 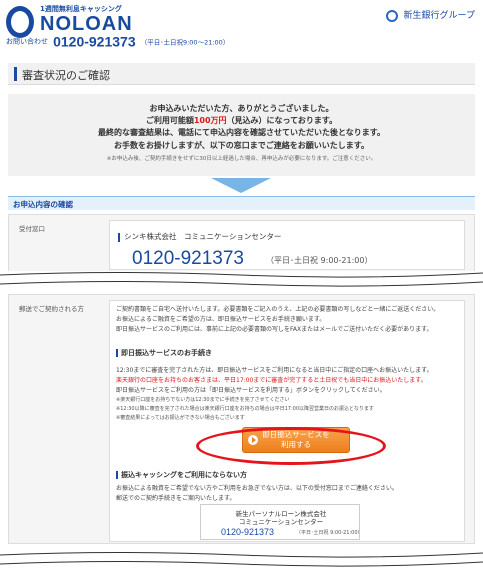 I want to click on page-title: 審査状況のご確認, so click(x=66, y=75).